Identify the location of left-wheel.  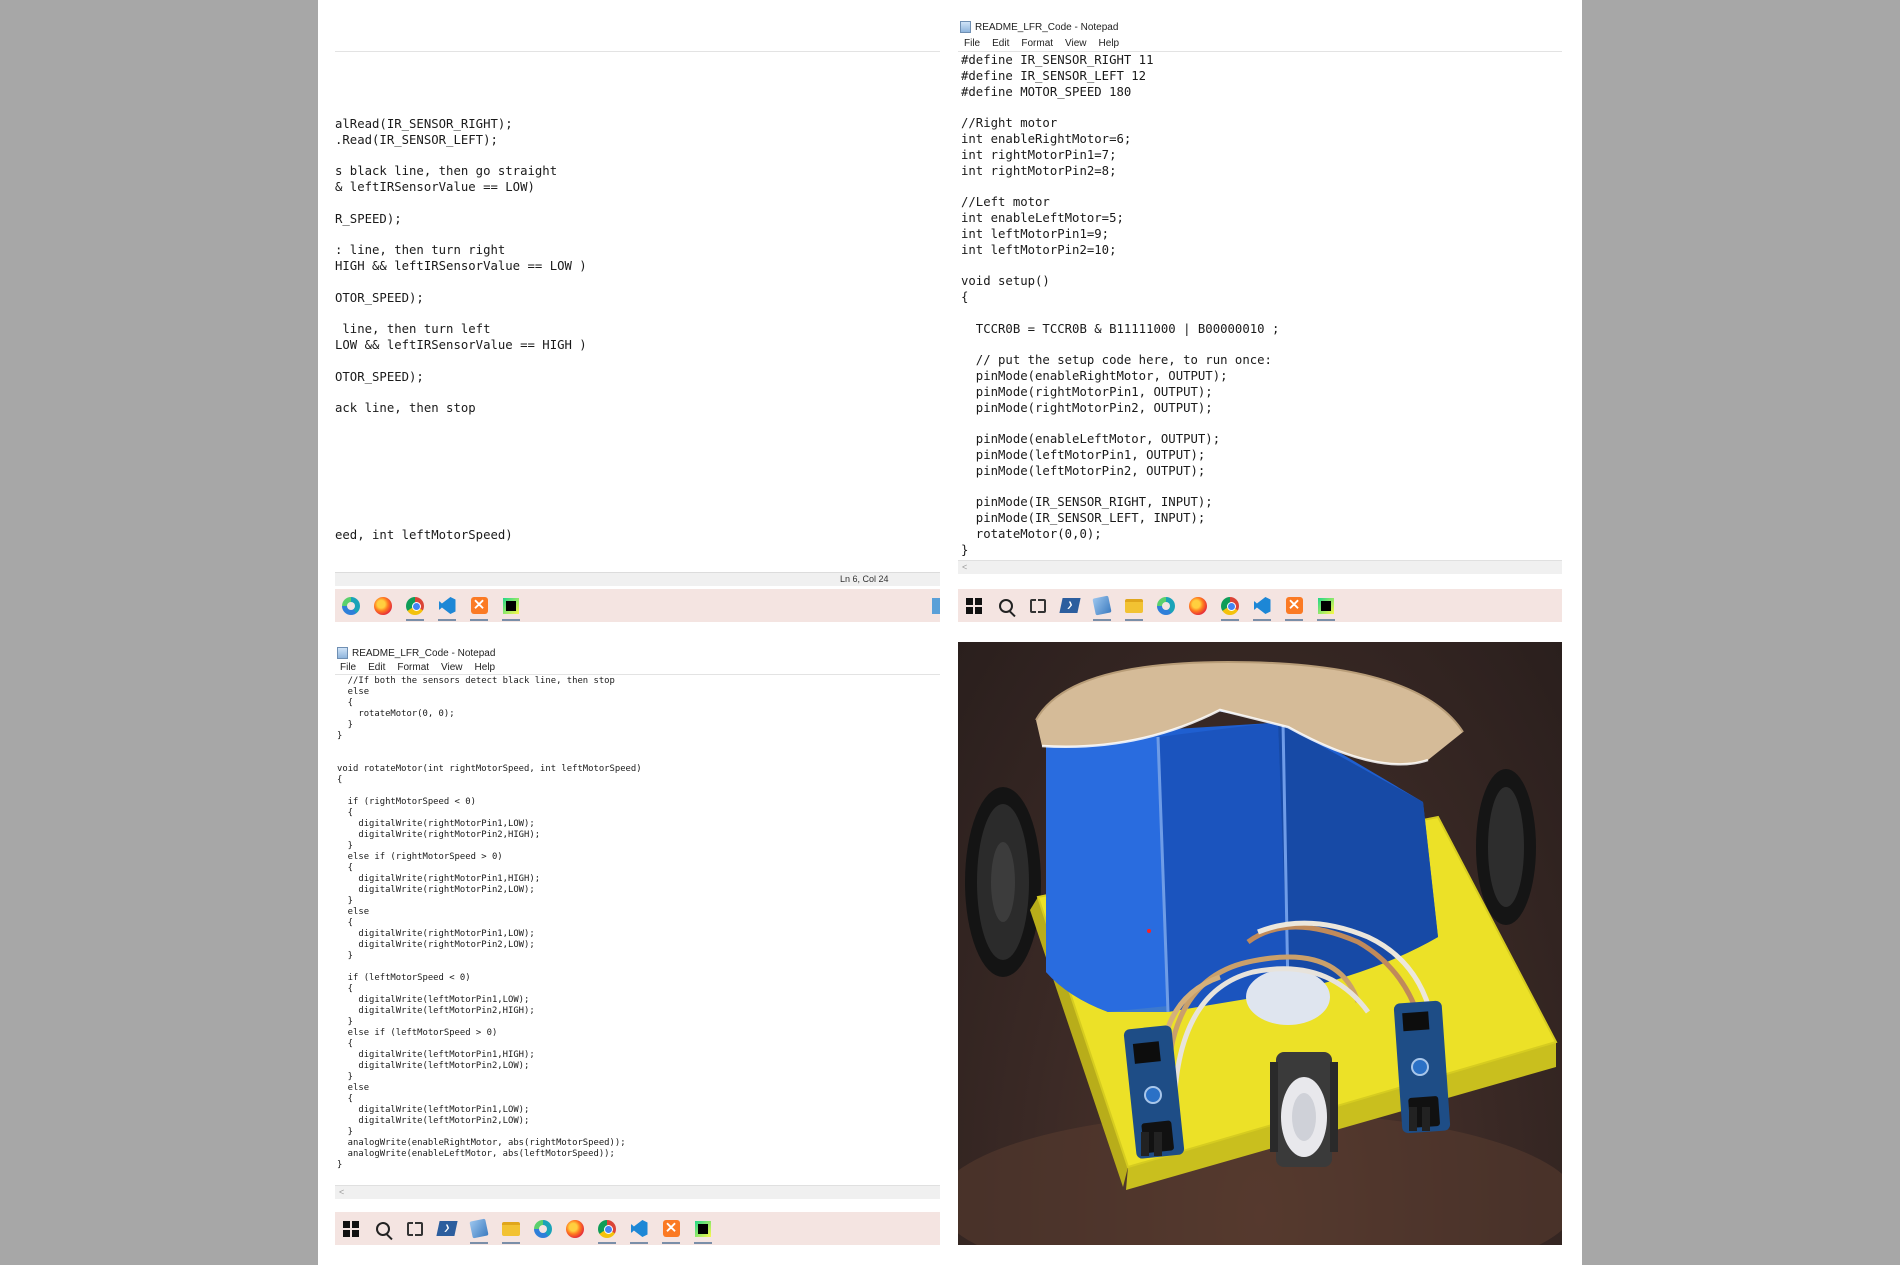
(1003, 882).